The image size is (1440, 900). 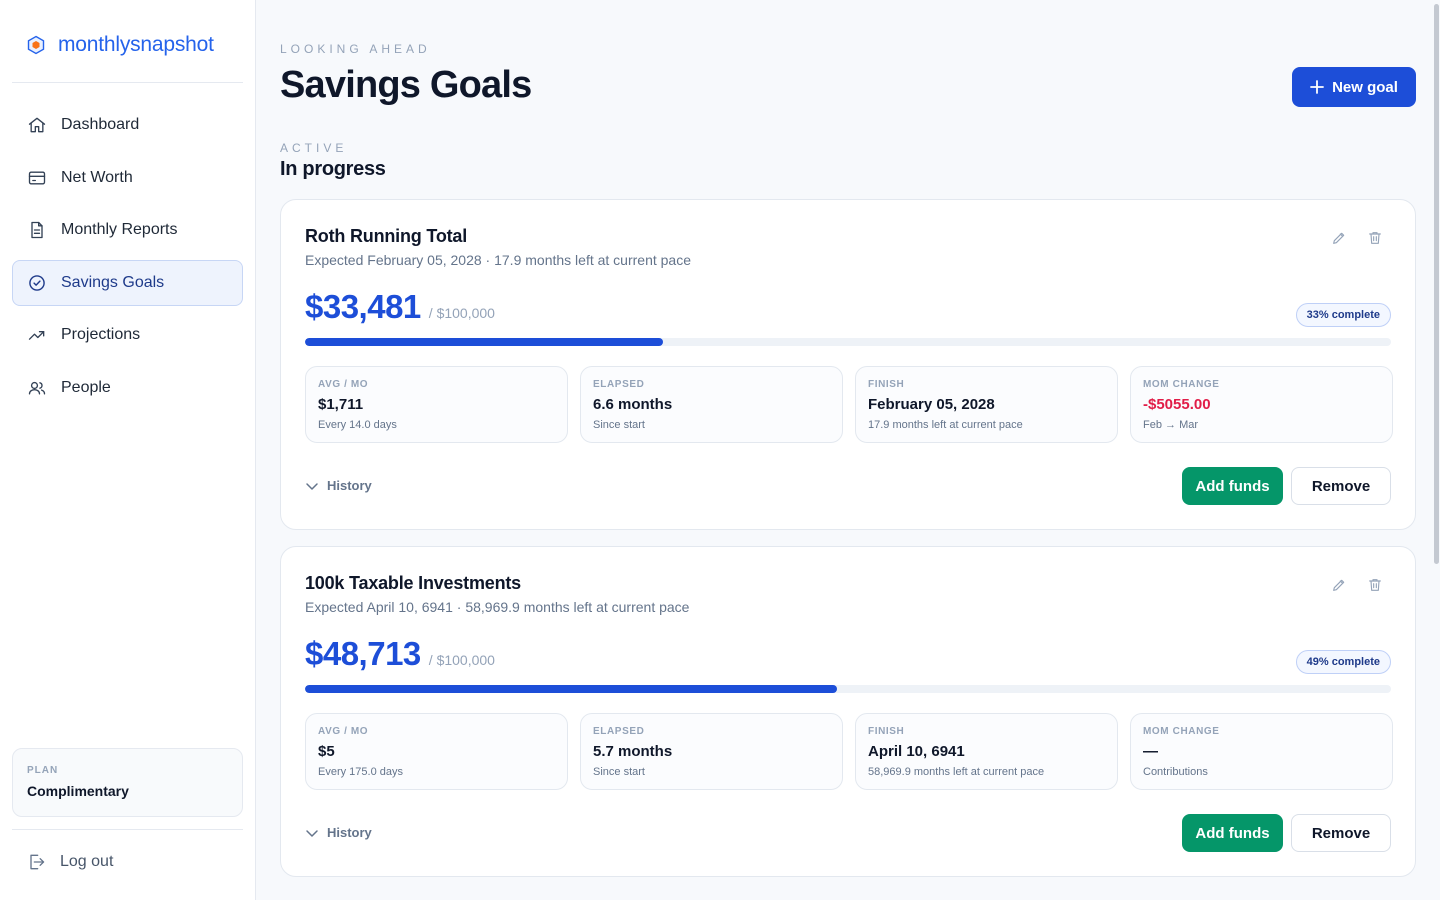 I want to click on stat-value: 6.6 months, so click(x=633, y=404).